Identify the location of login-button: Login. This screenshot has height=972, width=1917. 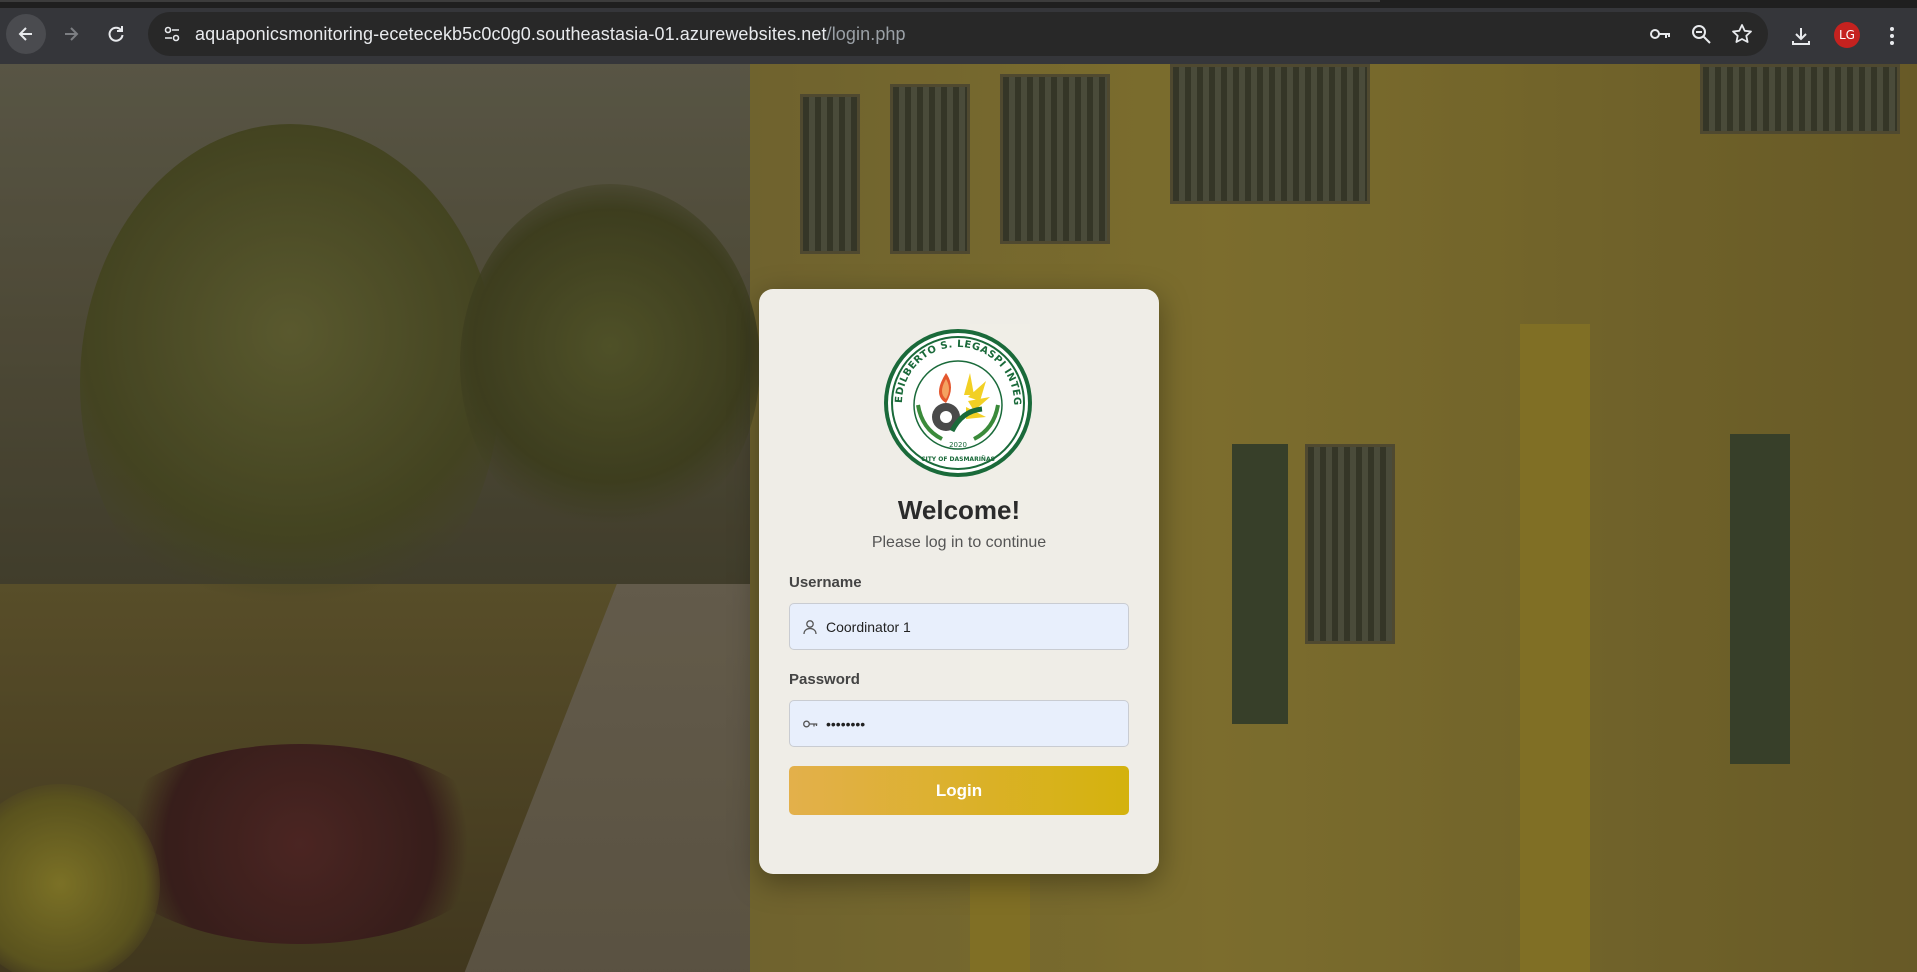
(959, 790).